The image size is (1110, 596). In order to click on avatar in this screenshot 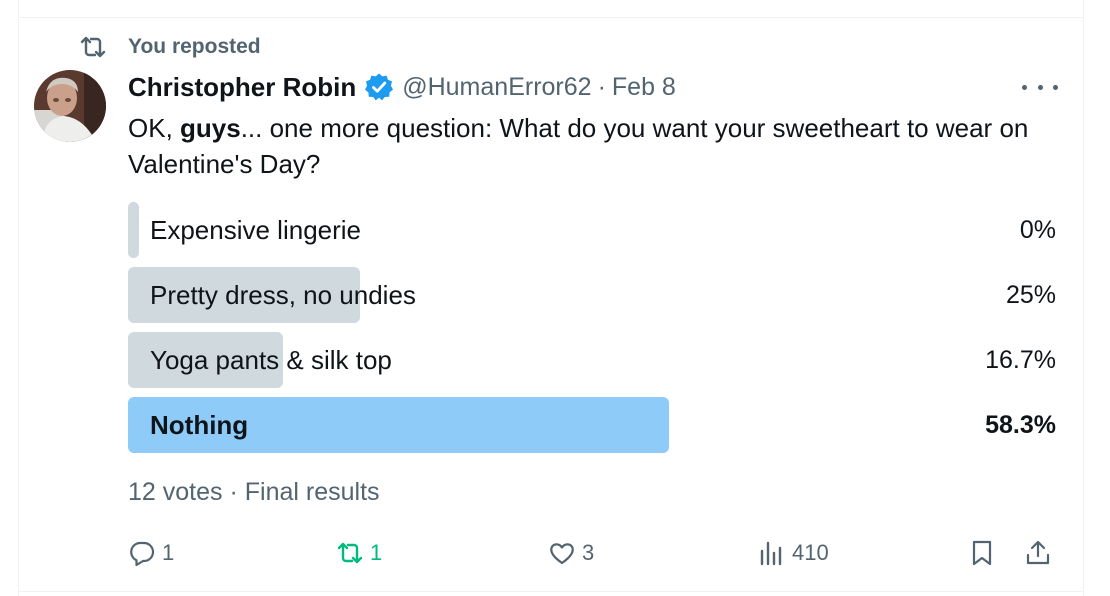, I will do `click(70, 106)`.